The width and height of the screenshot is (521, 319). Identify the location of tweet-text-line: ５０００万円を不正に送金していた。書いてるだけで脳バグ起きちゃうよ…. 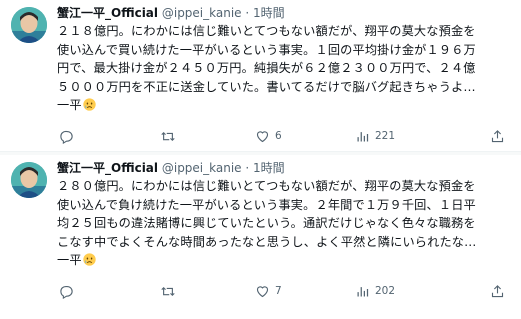
(266, 86).